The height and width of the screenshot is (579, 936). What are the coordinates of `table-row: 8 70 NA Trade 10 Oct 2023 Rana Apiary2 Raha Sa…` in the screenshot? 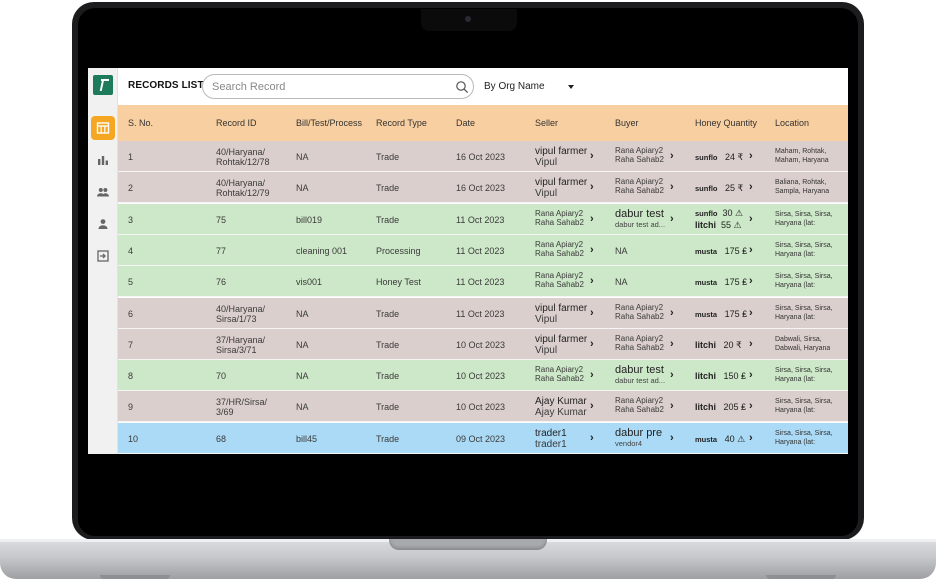 It's located at (483, 376).